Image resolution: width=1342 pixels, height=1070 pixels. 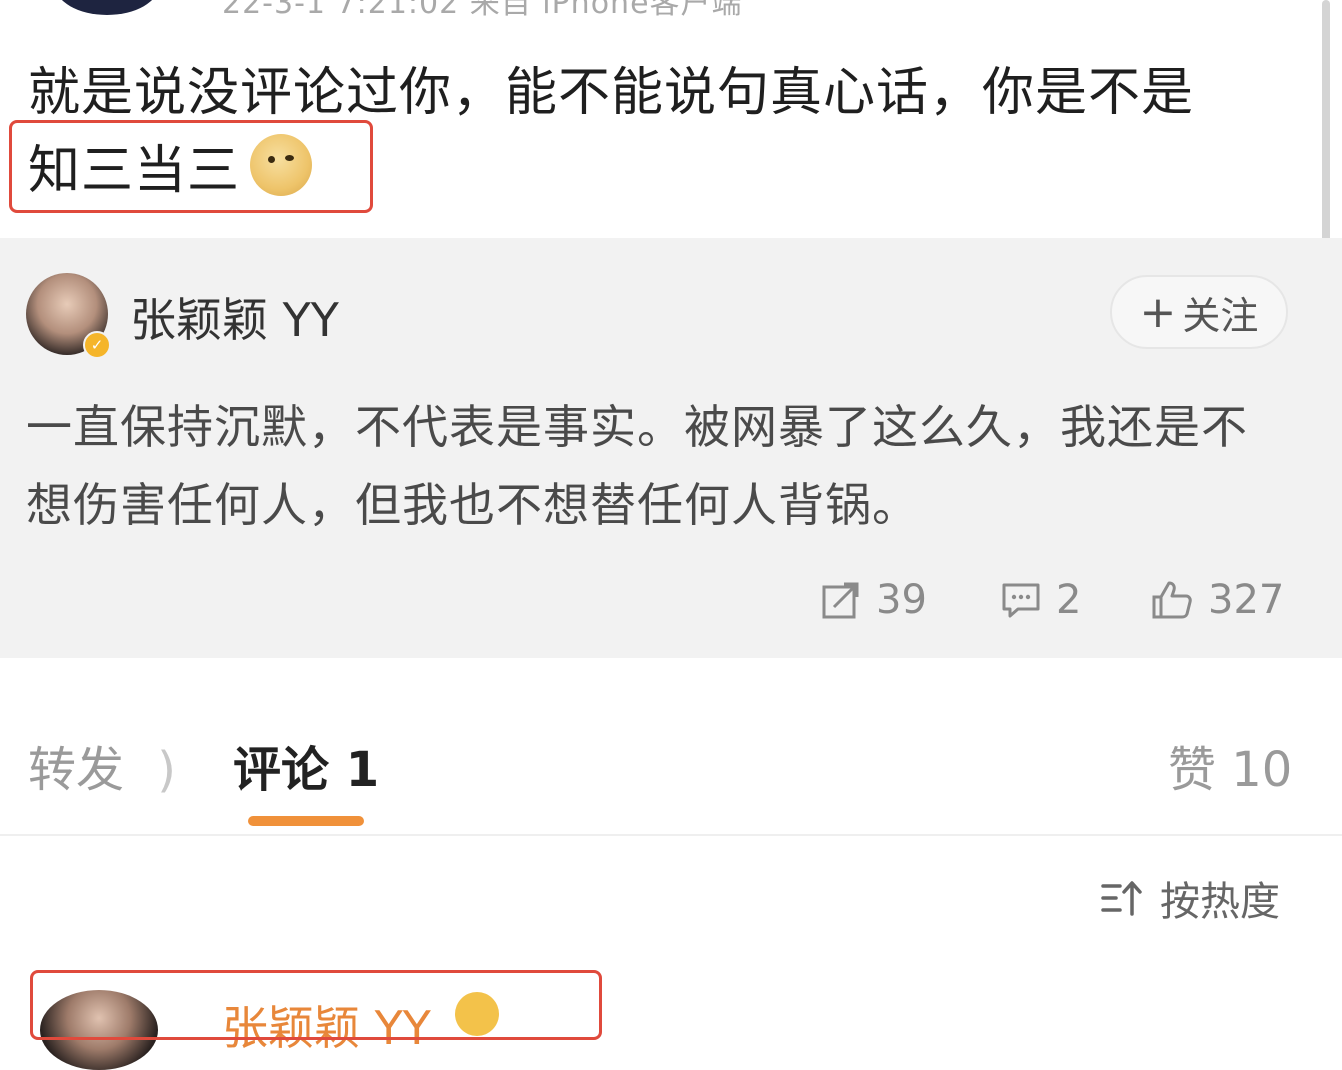 I want to click on post-meta: 22-3-1 7:21:02 来自 iPhone客户端, so click(x=482, y=10).